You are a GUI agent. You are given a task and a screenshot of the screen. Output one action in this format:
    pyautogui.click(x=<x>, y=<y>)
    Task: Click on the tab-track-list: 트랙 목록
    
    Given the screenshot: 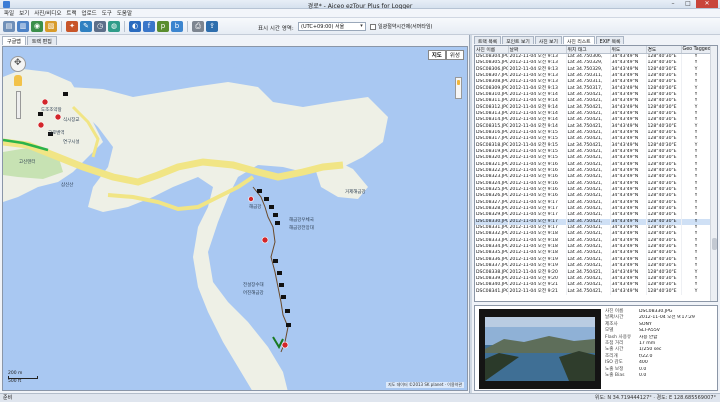 What is the action you would take?
    pyautogui.click(x=488, y=40)
    